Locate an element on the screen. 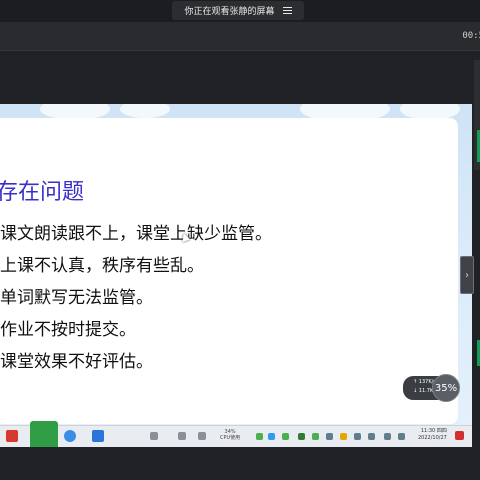 This screenshot has height=480, width=480. slide-title: 存在问题 is located at coordinates (42, 192).